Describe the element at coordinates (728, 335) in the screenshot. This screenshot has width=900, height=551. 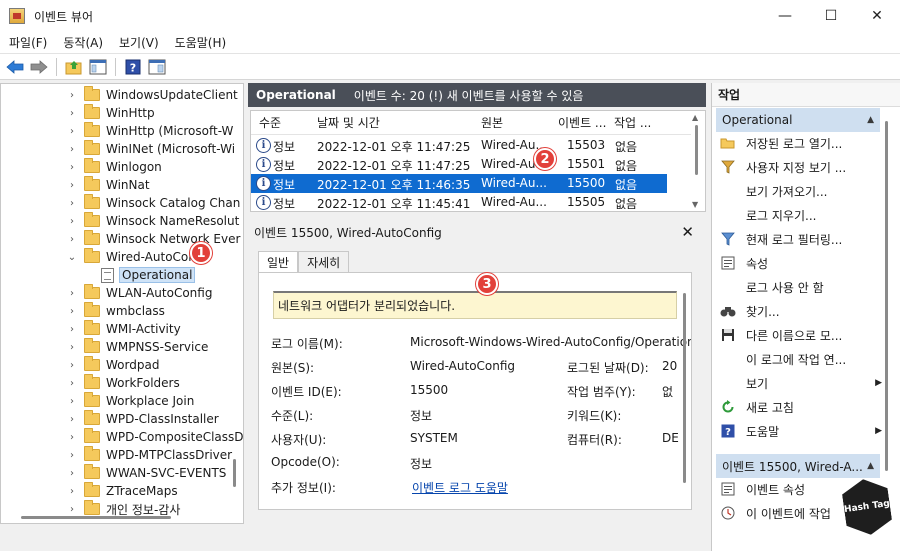
I see `save-icon` at that location.